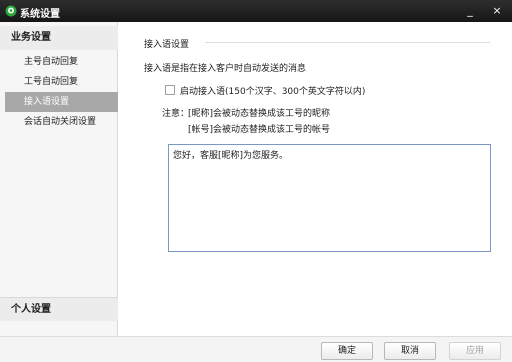  I want to click on note-account: [帐号]会被动态替换成该工号的帐号, so click(259, 130).